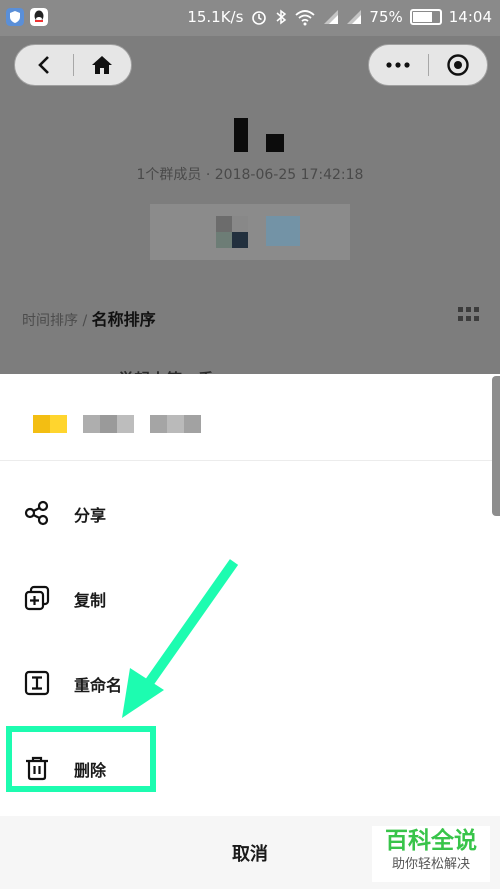  I want to click on menu-item-label: 重命名, so click(98, 685).